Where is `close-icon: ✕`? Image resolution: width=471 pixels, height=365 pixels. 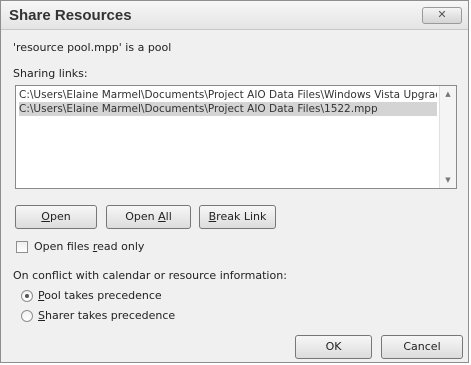 close-icon: ✕ is located at coordinates (442, 14).